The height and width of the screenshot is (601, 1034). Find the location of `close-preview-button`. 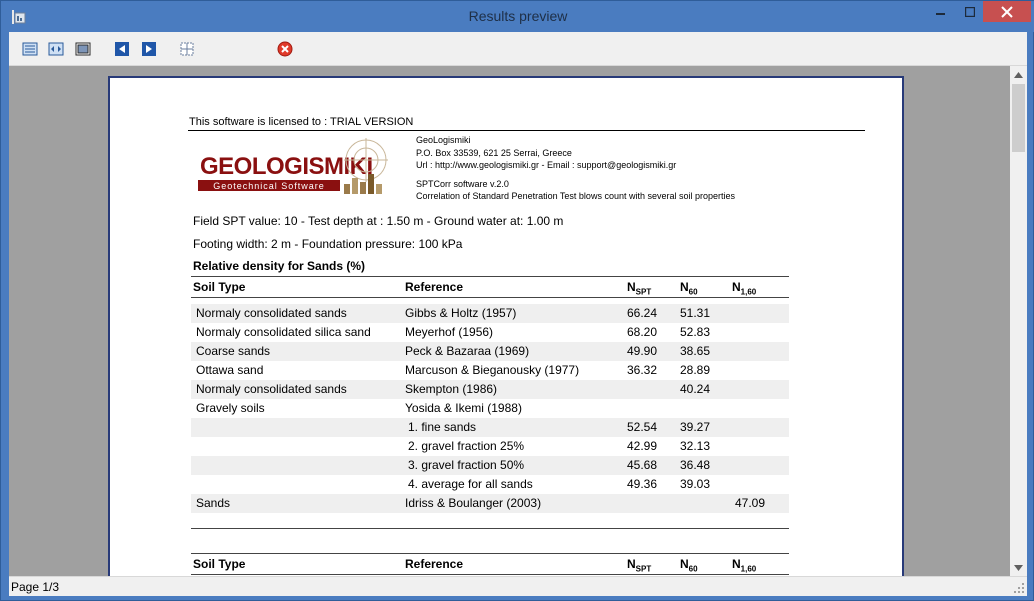

close-preview-button is located at coordinates (285, 49).